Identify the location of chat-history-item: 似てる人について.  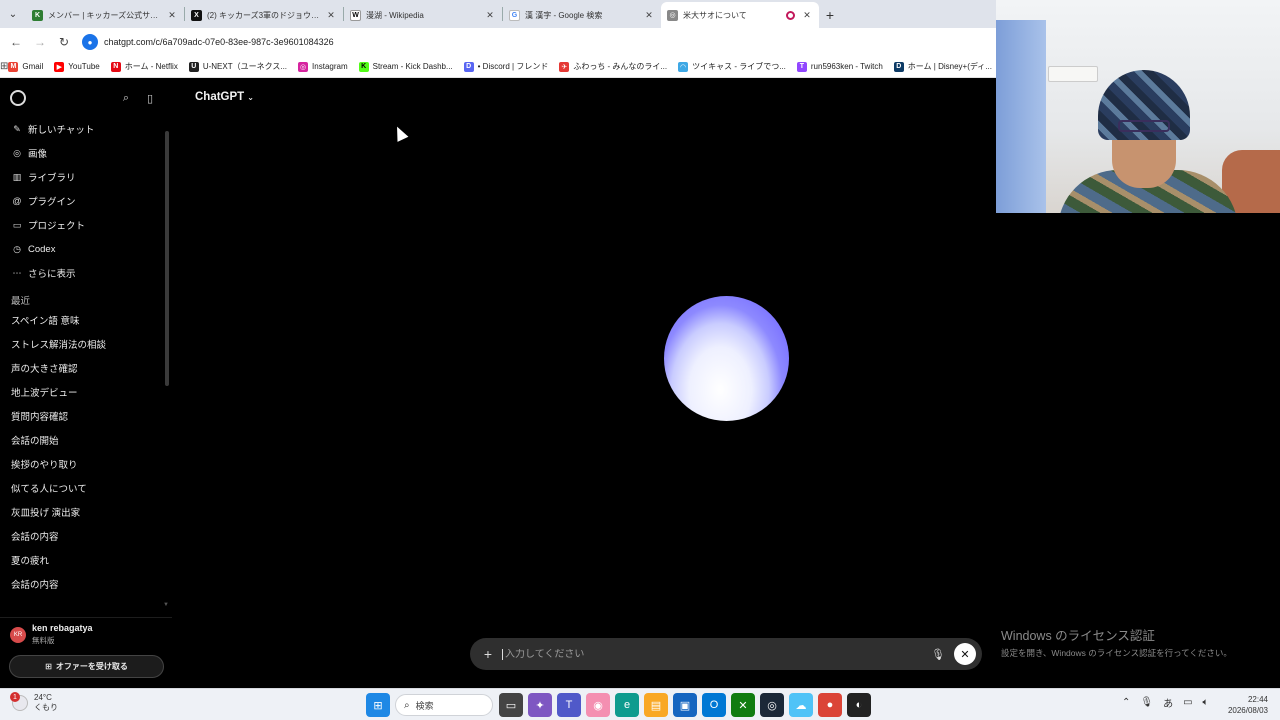
(86, 488).